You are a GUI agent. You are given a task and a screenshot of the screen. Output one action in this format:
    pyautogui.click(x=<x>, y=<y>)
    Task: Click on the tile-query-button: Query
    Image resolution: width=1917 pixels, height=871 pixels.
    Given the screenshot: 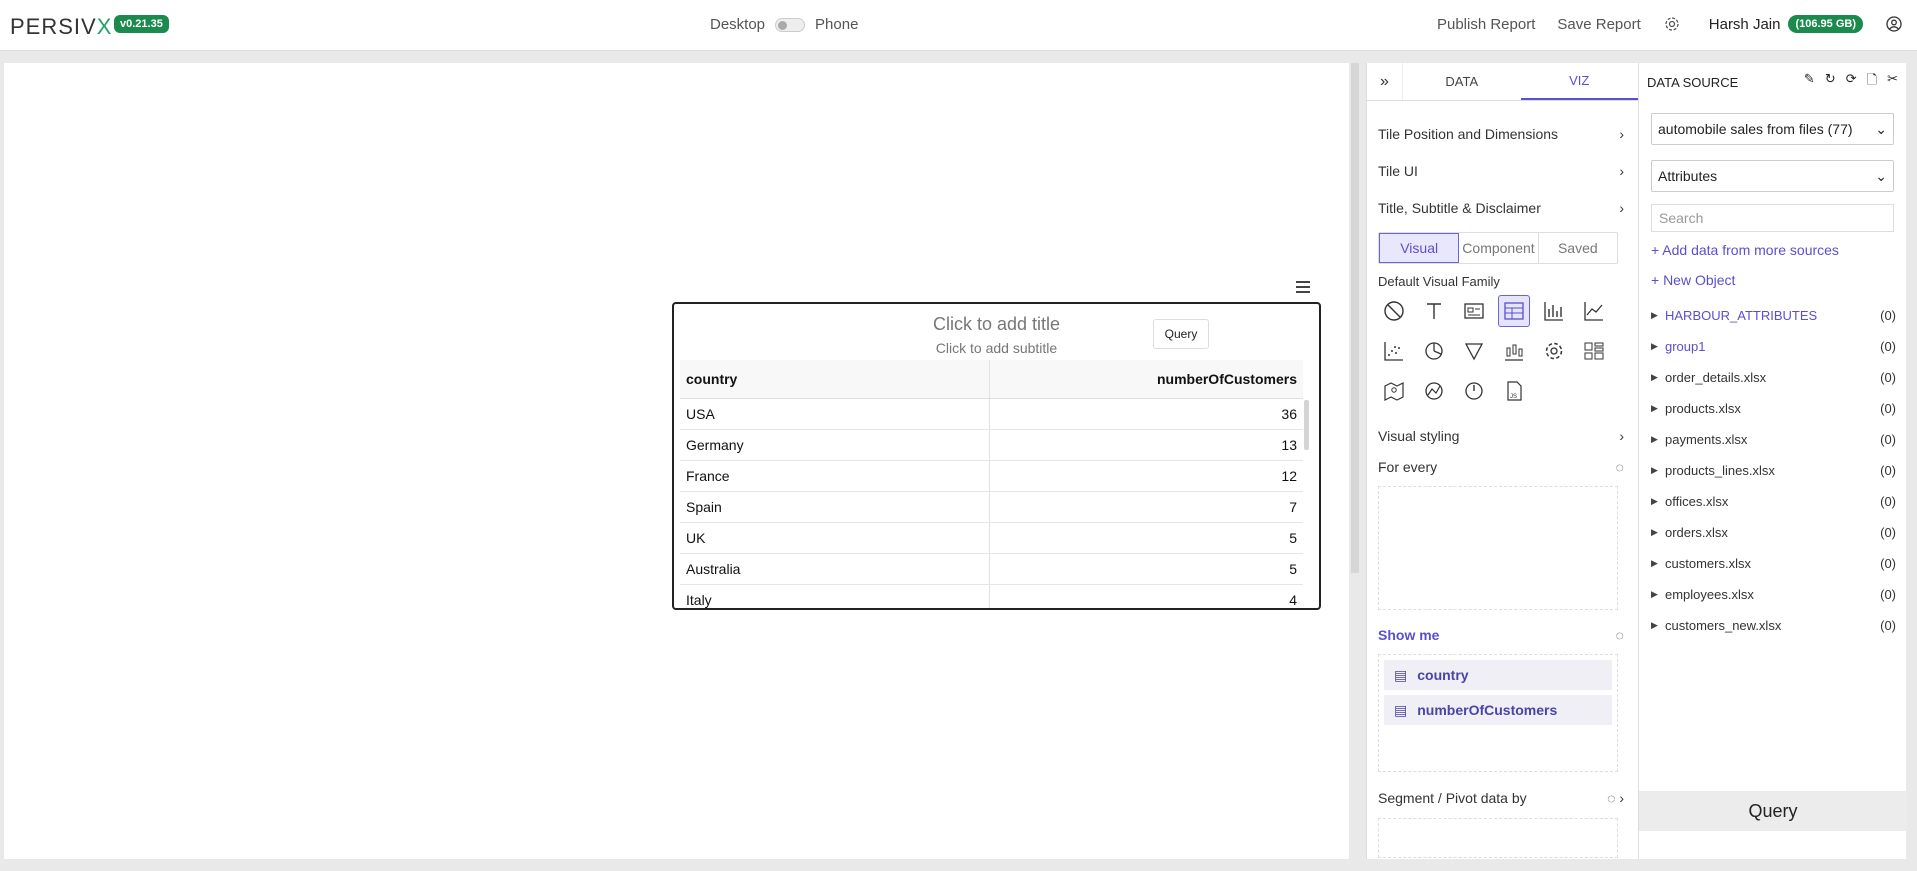 What is the action you would take?
    pyautogui.click(x=1181, y=334)
    